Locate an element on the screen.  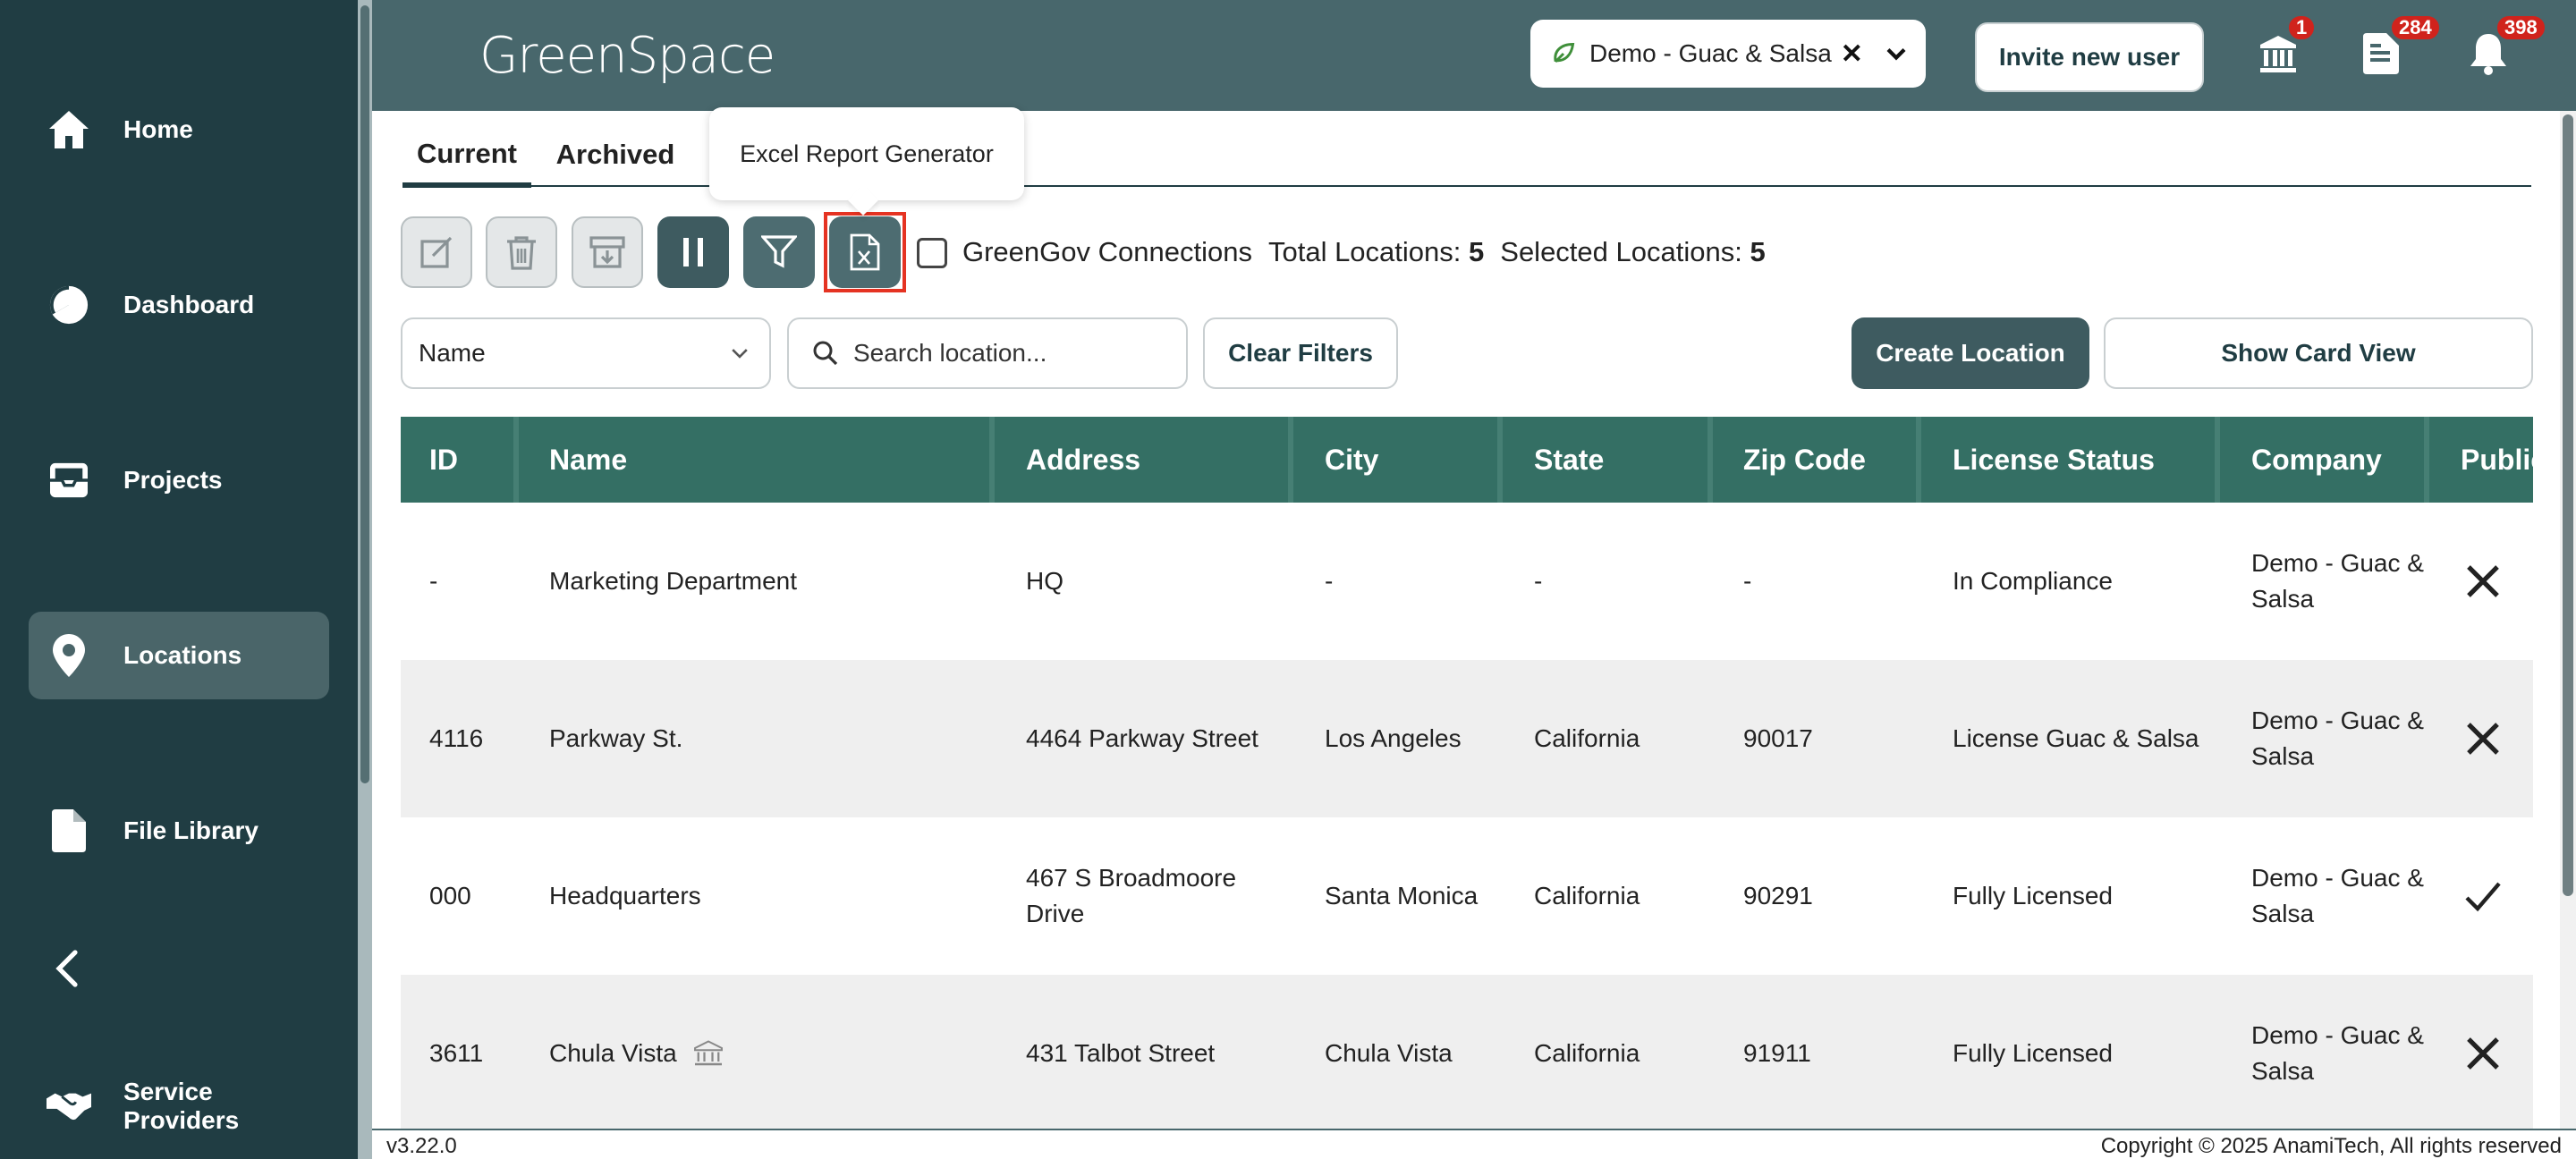
chevron-down-icon is located at coordinates (1896, 53).